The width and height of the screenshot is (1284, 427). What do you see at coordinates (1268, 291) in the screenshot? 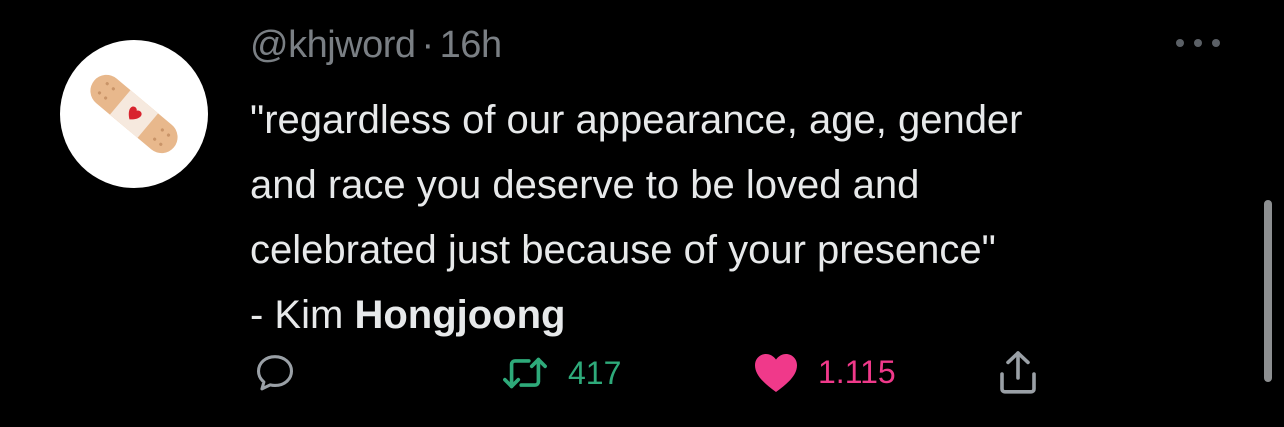
I see `scrollbar` at bounding box center [1268, 291].